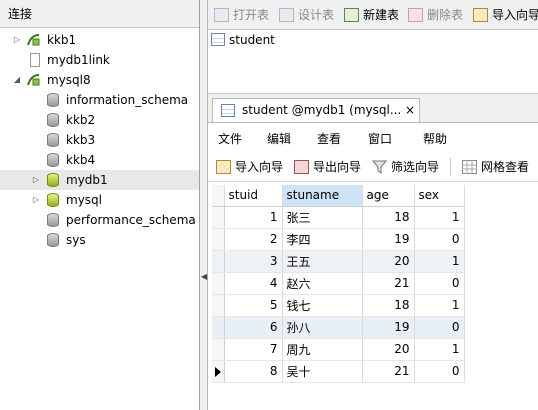 This screenshot has height=410, width=538. Describe the element at coordinates (253, 217) in the screenshot. I see `cell-stuid: 1` at that location.